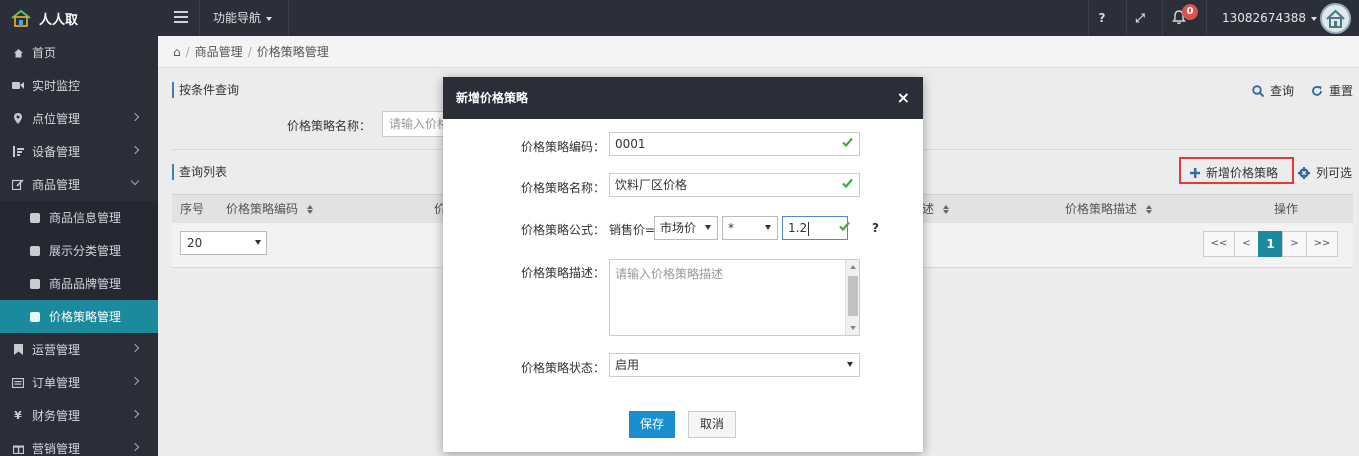  I want to click on formula-help-icon: ?, so click(875, 228).